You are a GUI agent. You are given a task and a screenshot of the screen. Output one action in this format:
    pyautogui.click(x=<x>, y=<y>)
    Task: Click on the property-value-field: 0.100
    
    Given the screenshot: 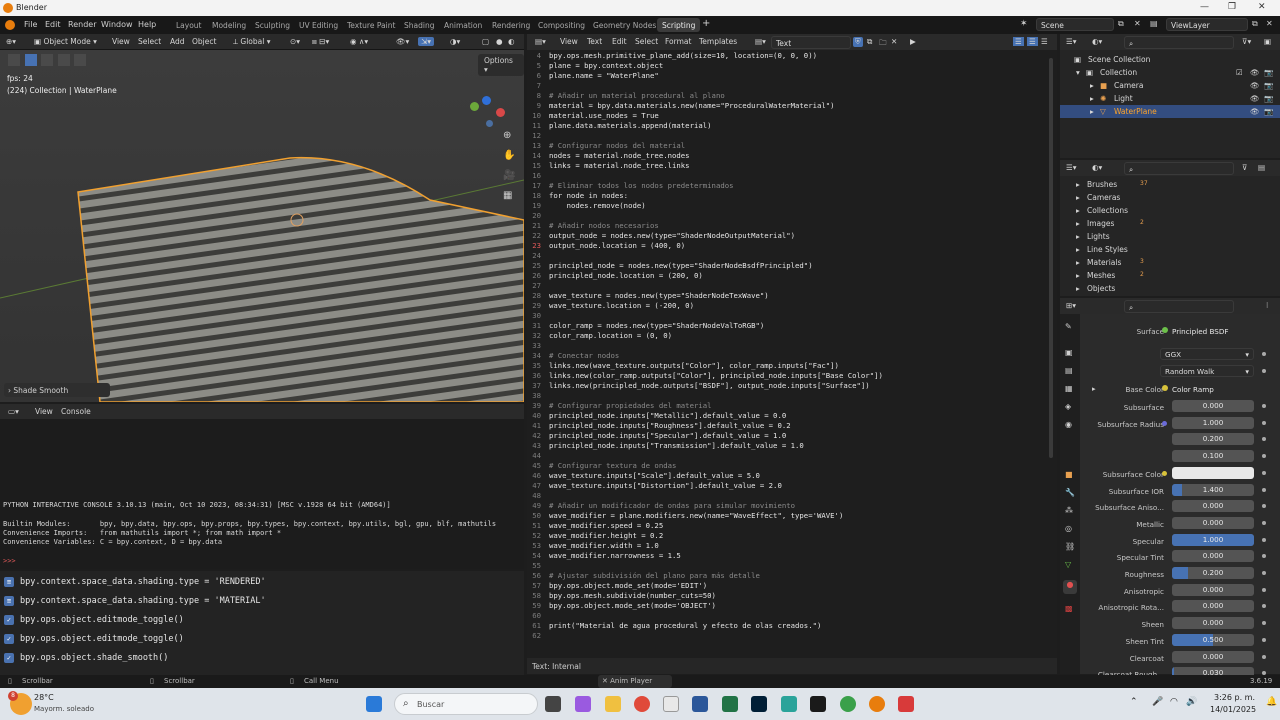 What is the action you would take?
    pyautogui.click(x=1213, y=456)
    